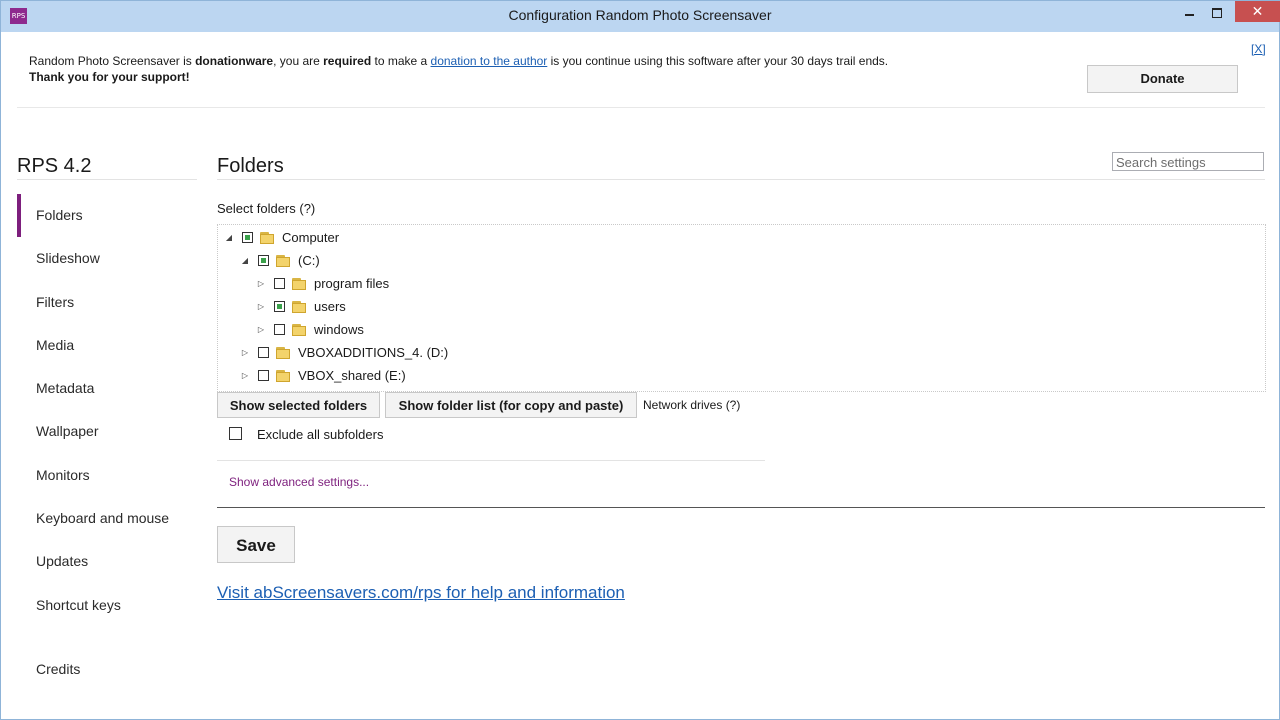 This screenshot has width=1280, height=720. Describe the element at coordinates (266, 208) in the screenshot. I see `select-folders-label: Select folders (?)` at that location.